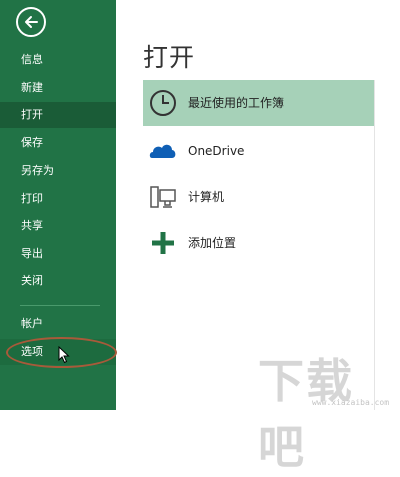 The width and height of the screenshot is (400, 477). Describe the element at coordinates (58, 88) in the screenshot. I see `nav-item-new: 新建` at that location.